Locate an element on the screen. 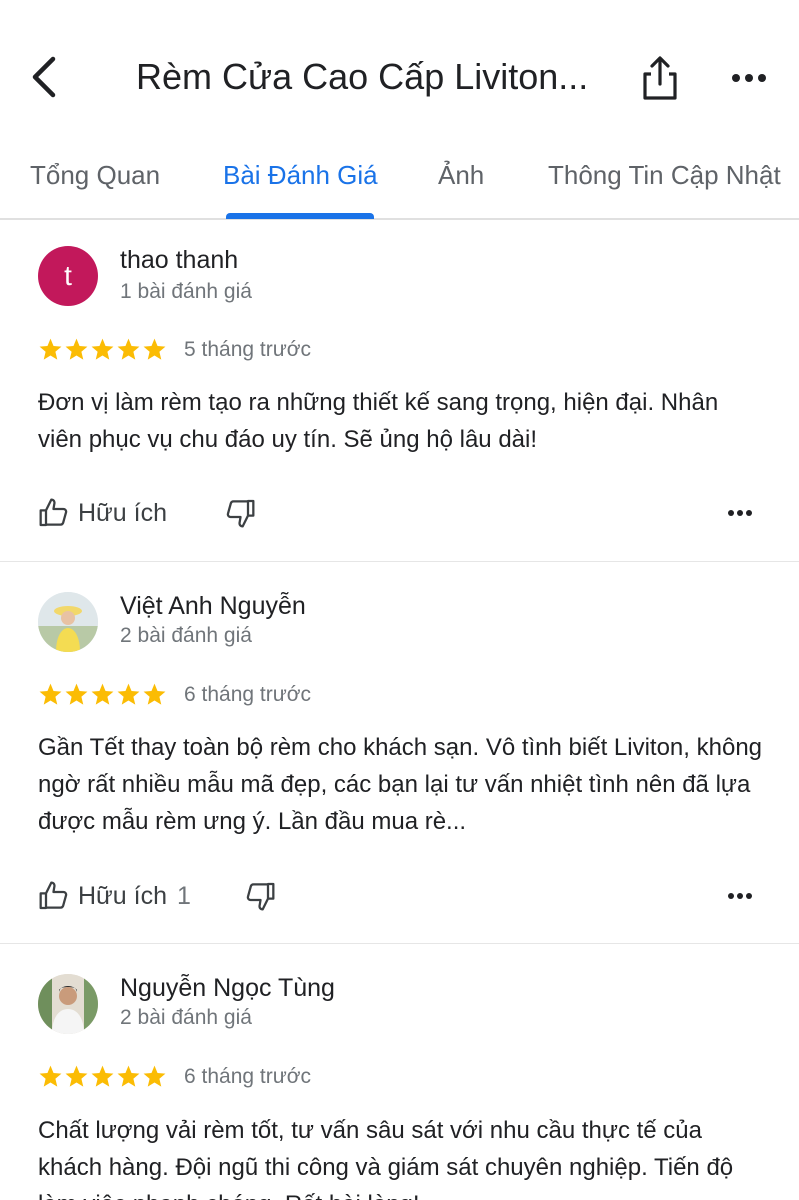 This screenshot has width=799, height=1200. helpful-button: Hữu ích 1 is located at coordinates (114, 896).